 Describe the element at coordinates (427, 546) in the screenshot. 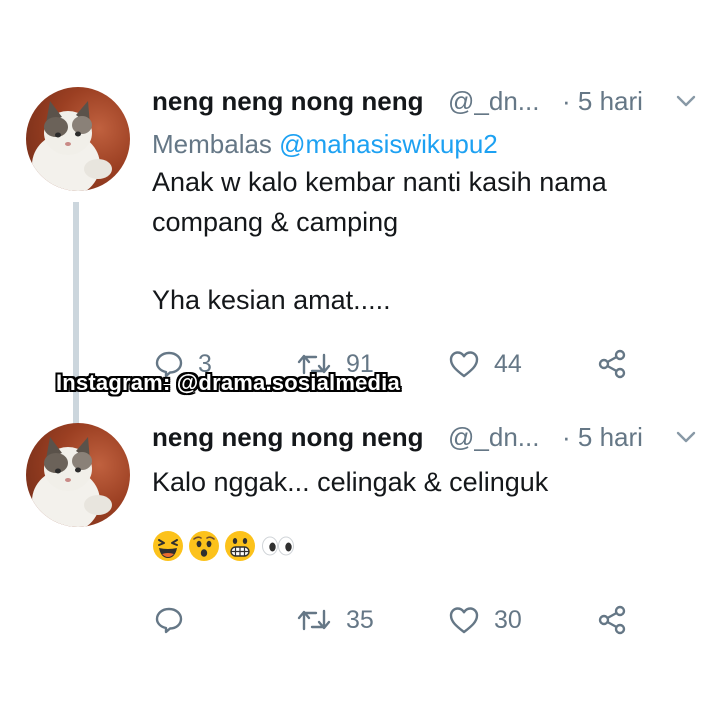

I see `emoji-row` at that location.